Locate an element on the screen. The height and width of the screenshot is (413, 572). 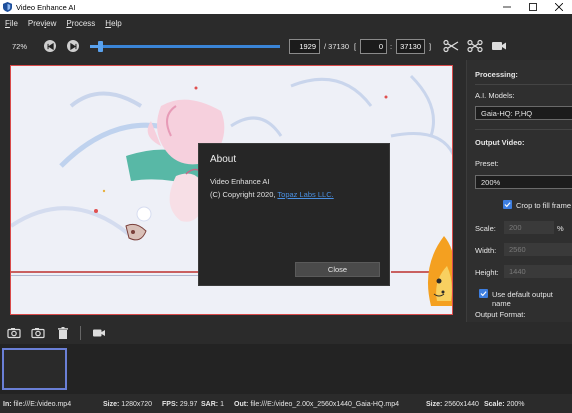
minimize-button is located at coordinates (507, 7).